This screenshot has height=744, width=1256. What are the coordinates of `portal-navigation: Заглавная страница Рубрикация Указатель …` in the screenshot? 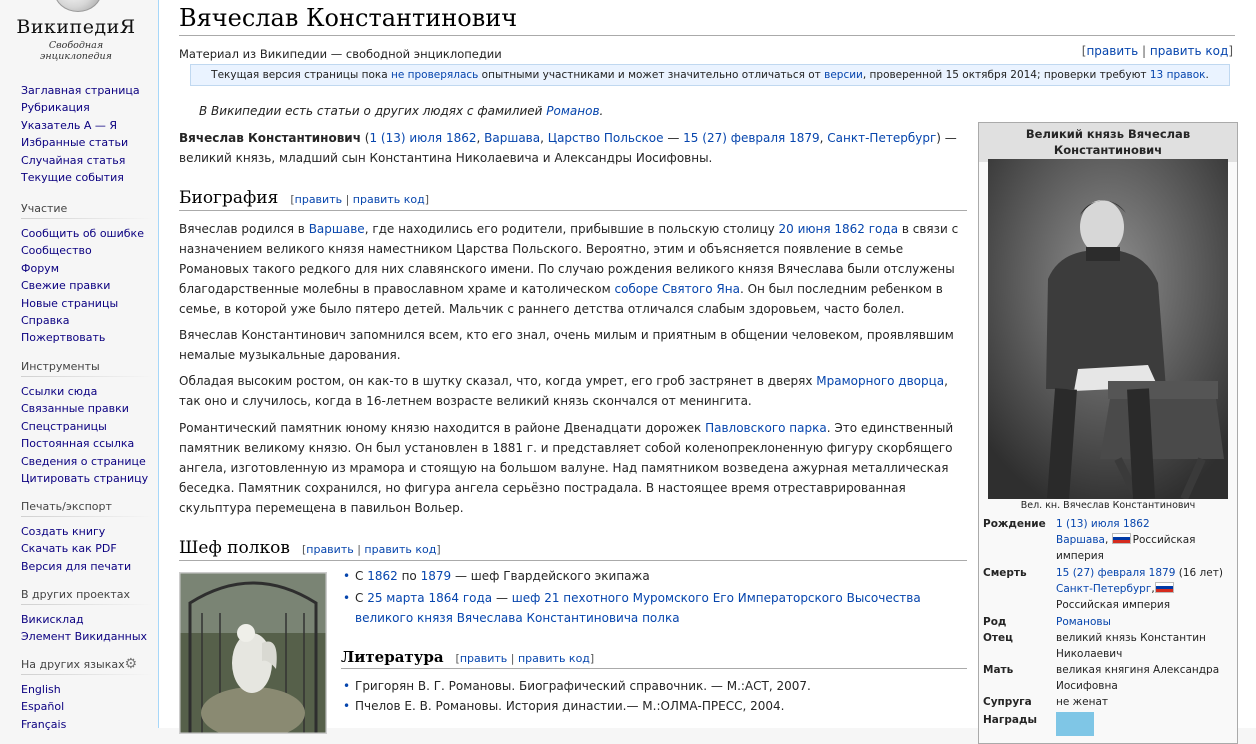 It's located at (87, 134).